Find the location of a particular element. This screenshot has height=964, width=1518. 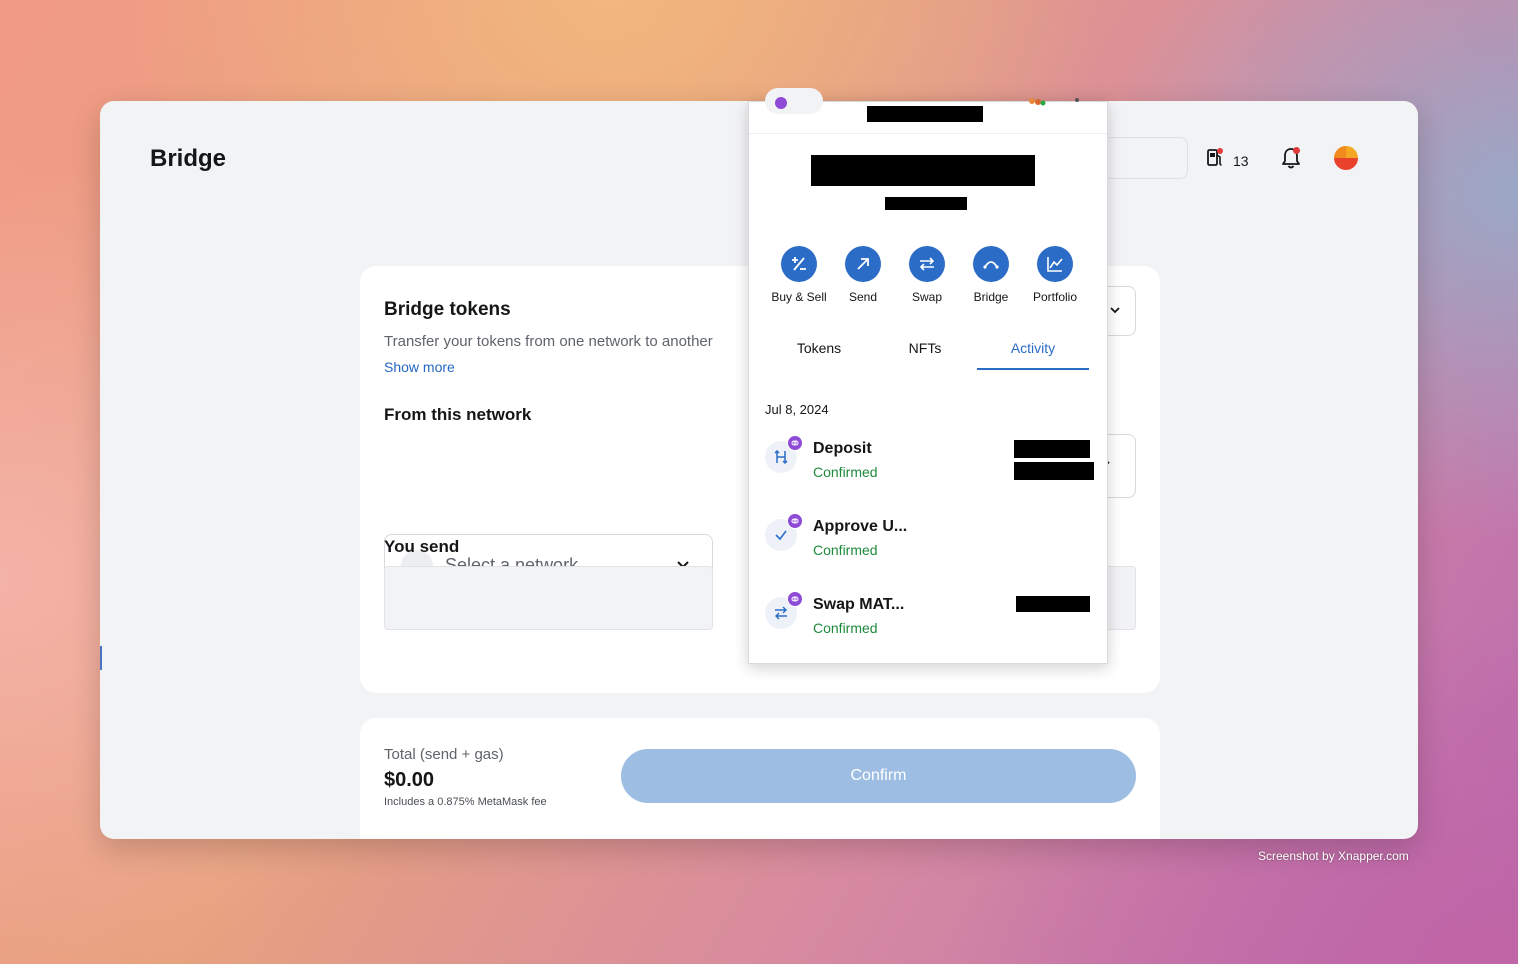

network-pill is located at coordinates (794, 101).